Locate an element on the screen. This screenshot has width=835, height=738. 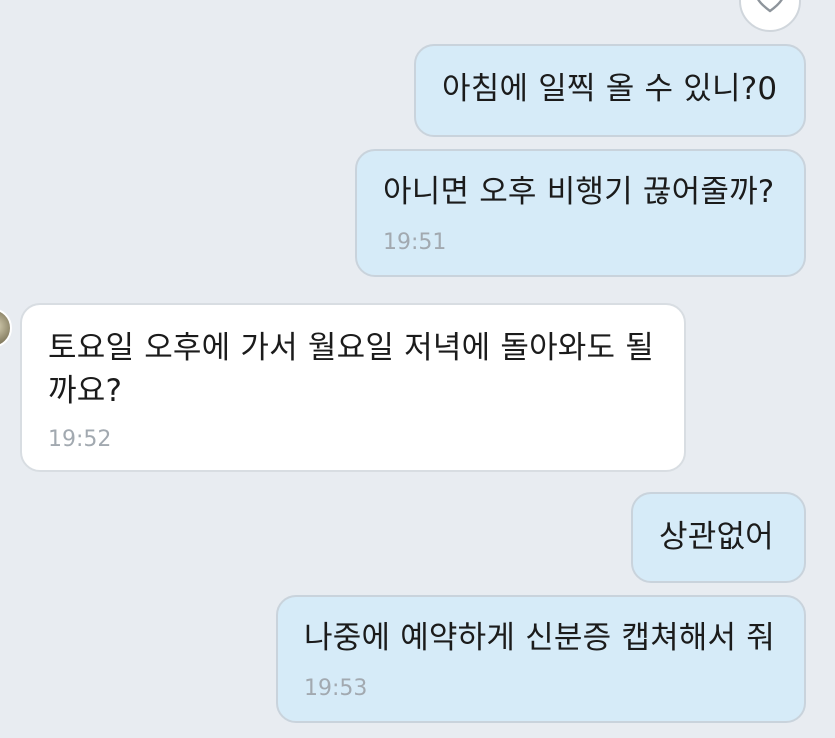
message-bubble-outgoing: 아침에 일찍 올 수 있니?0 is located at coordinates (610, 90).